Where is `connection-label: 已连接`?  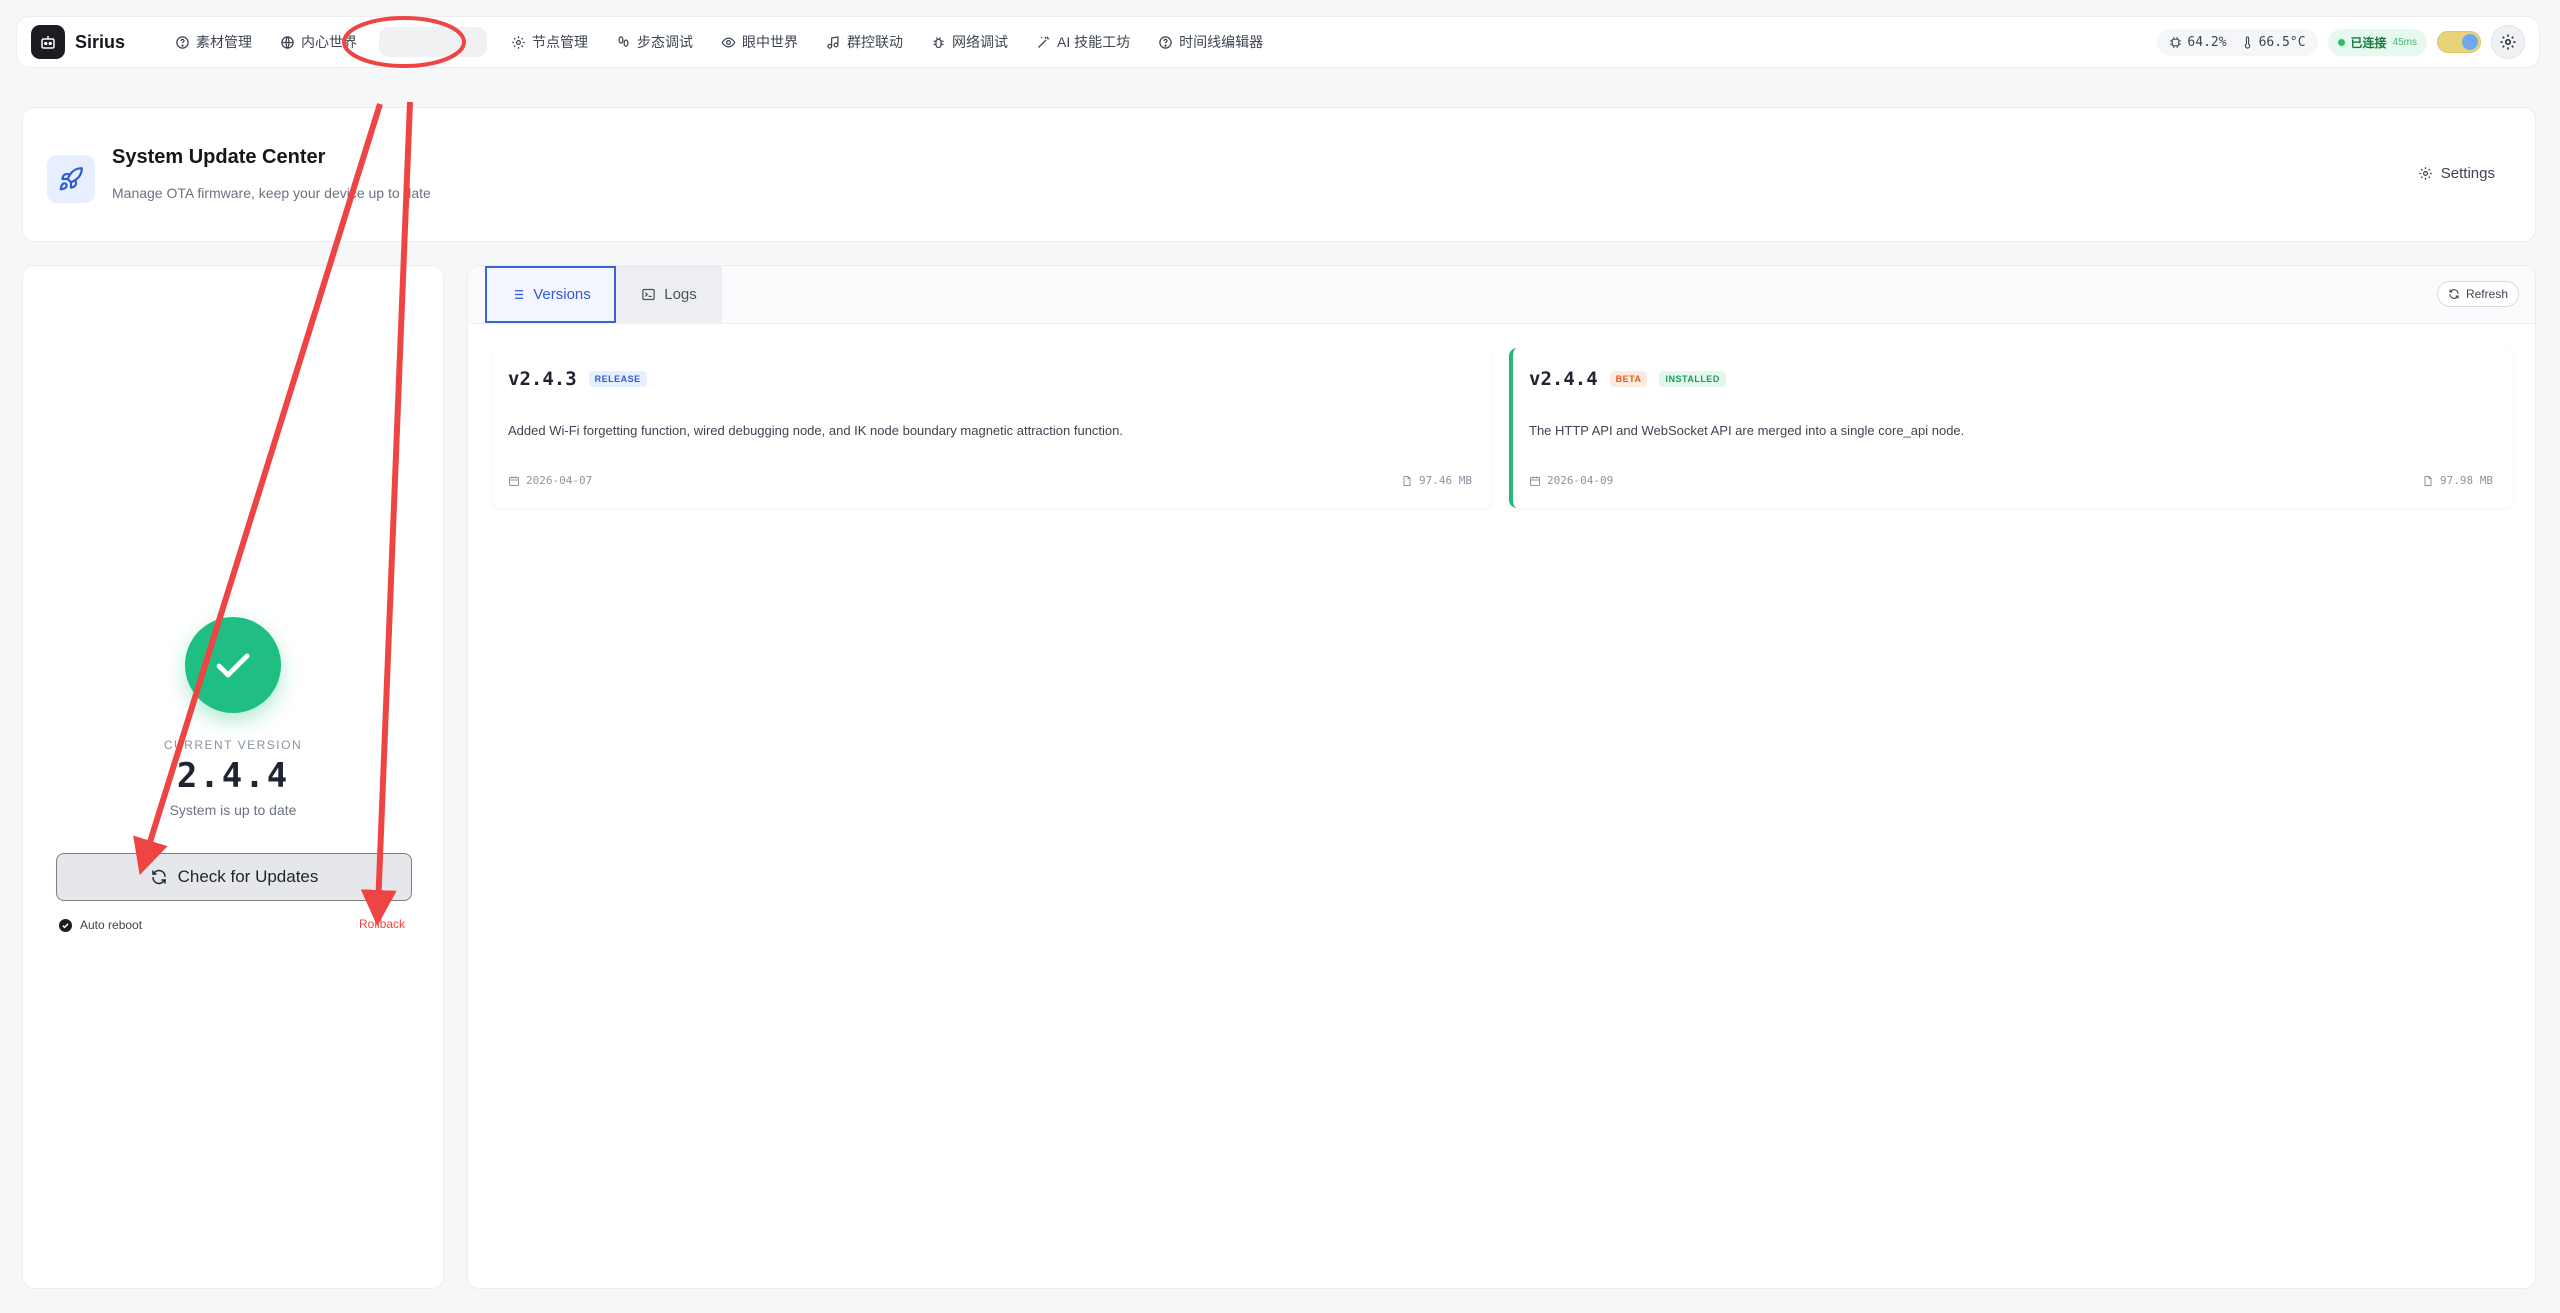 connection-label: 已连接 is located at coordinates (2368, 42).